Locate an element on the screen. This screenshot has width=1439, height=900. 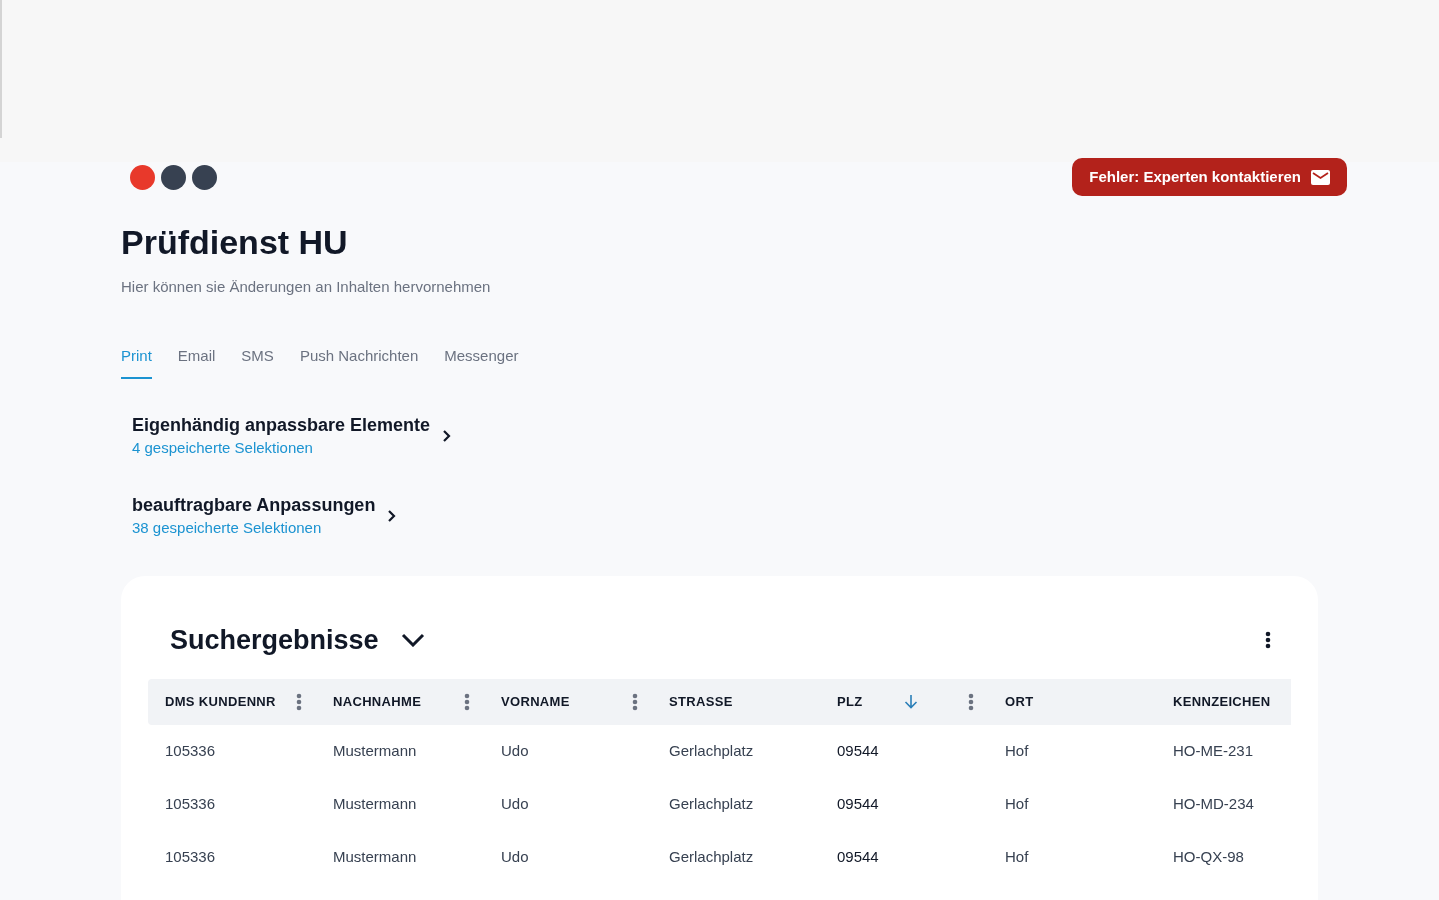
column-header: DMS KUNDENNR is located at coordinates (232, 701).